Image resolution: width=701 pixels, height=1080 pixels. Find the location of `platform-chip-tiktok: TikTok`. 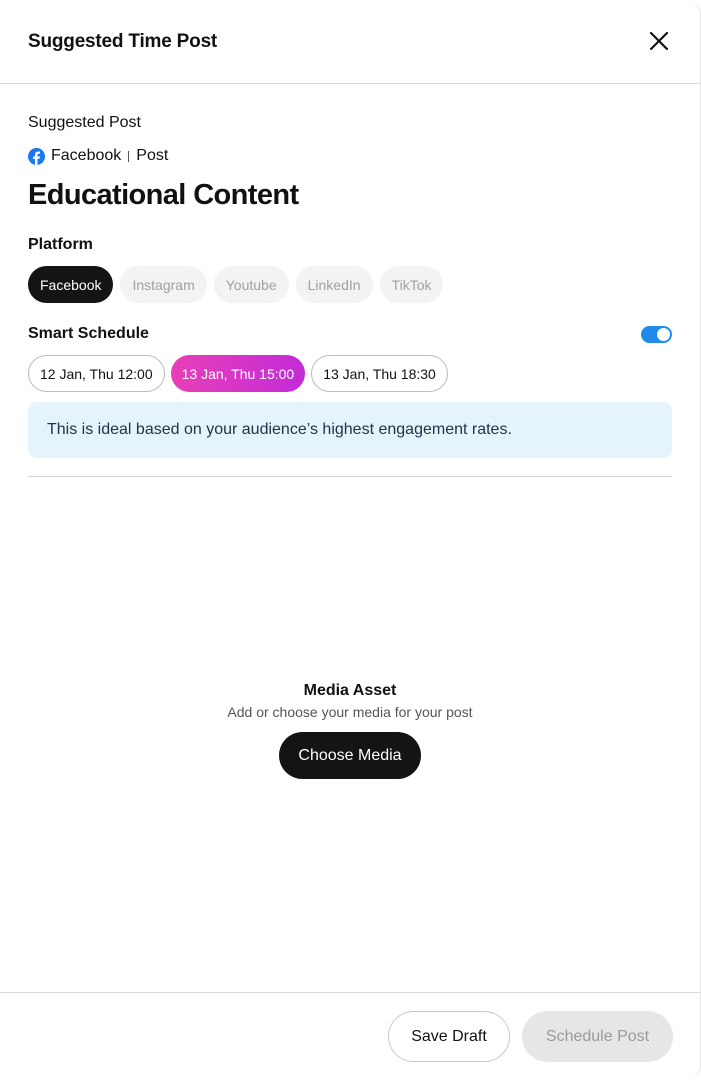

platform-chip-tiktok: TikTok is located at coordinates (411, 284).